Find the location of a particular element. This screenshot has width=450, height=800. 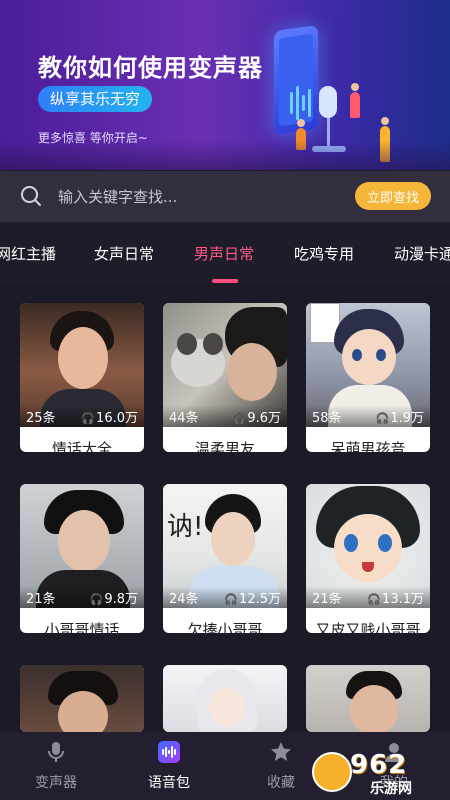

voice-pack-card: 21条 🎧9.8万 小哥哥情话 is located at coordinates (82, 558).